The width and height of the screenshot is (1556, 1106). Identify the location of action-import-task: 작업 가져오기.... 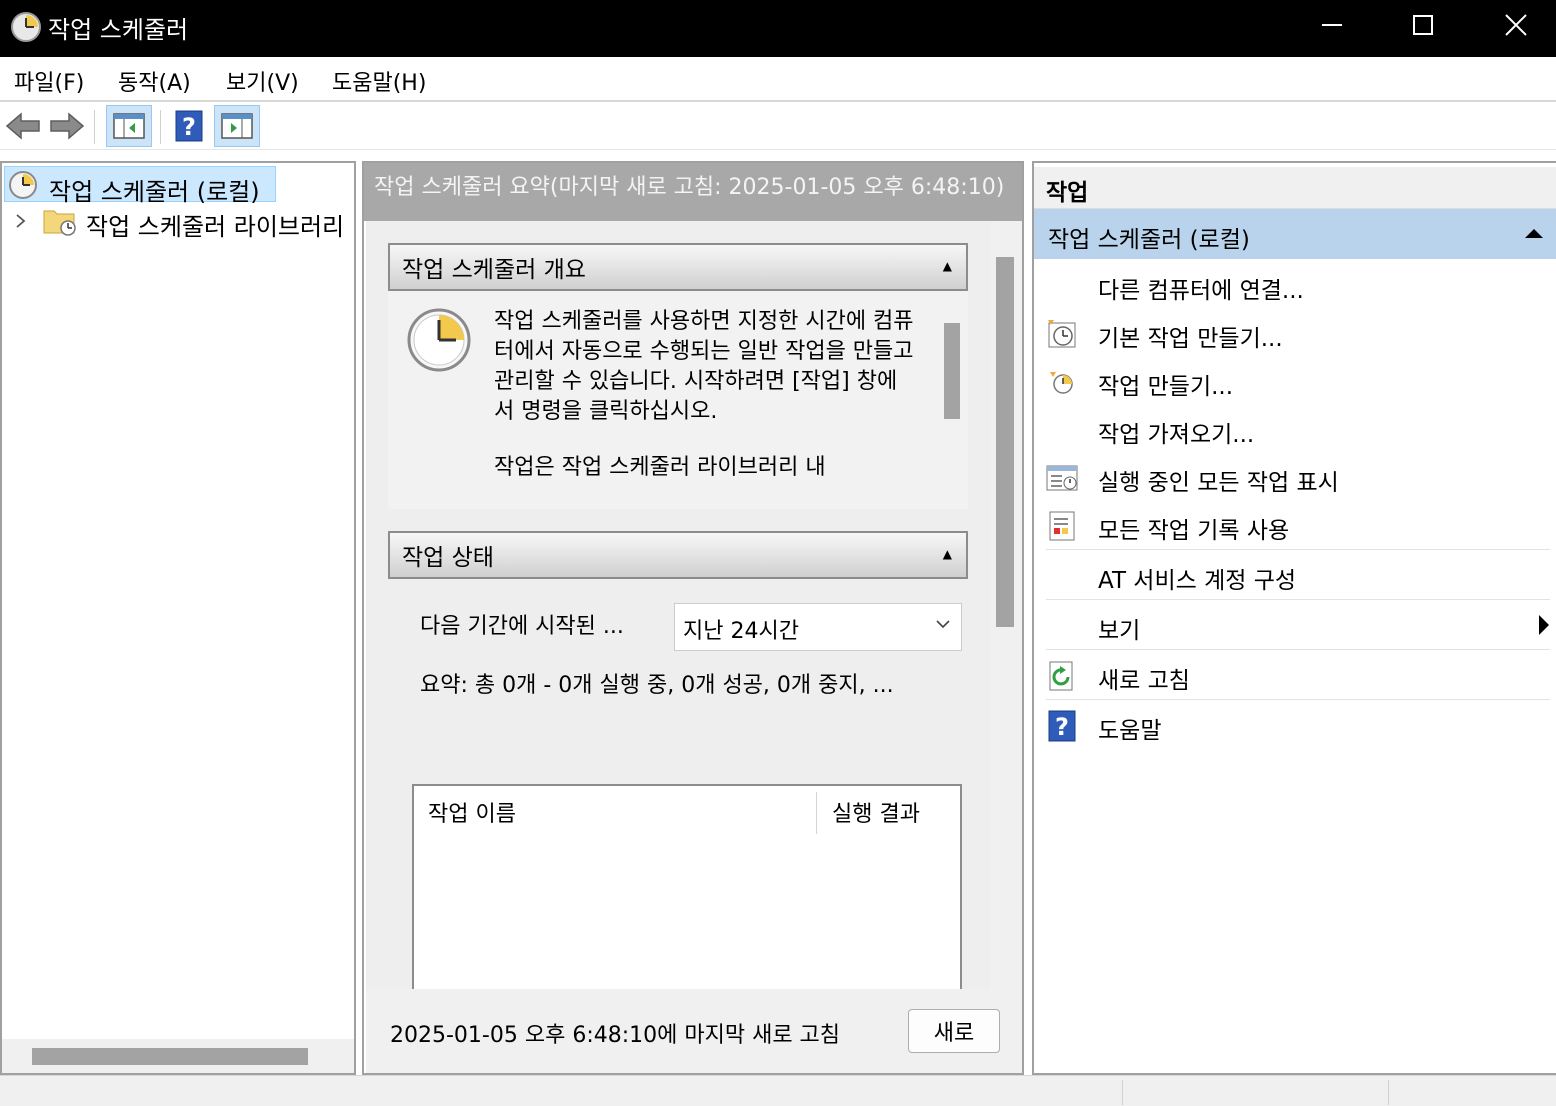
(1298, 429).